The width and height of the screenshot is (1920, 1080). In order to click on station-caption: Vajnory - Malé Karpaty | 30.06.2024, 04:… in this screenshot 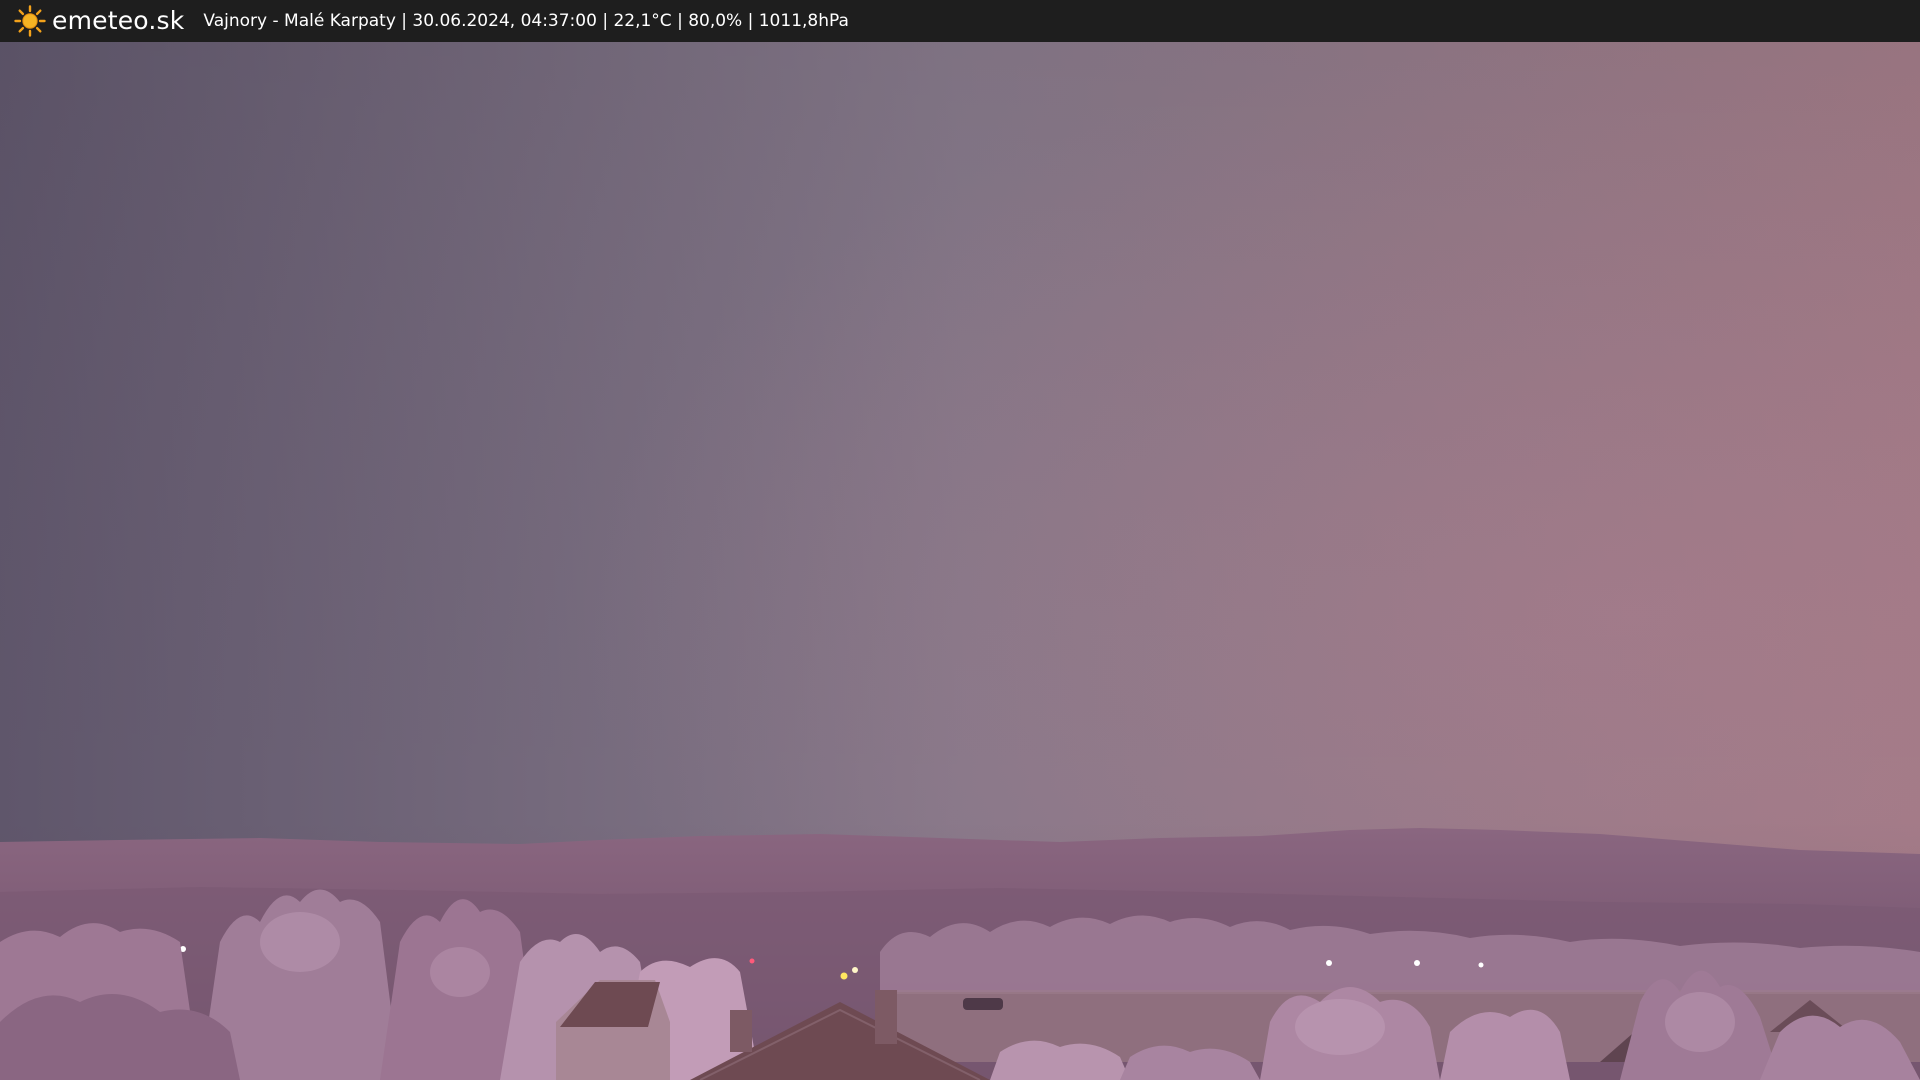, I will do `click(526, 21)`.